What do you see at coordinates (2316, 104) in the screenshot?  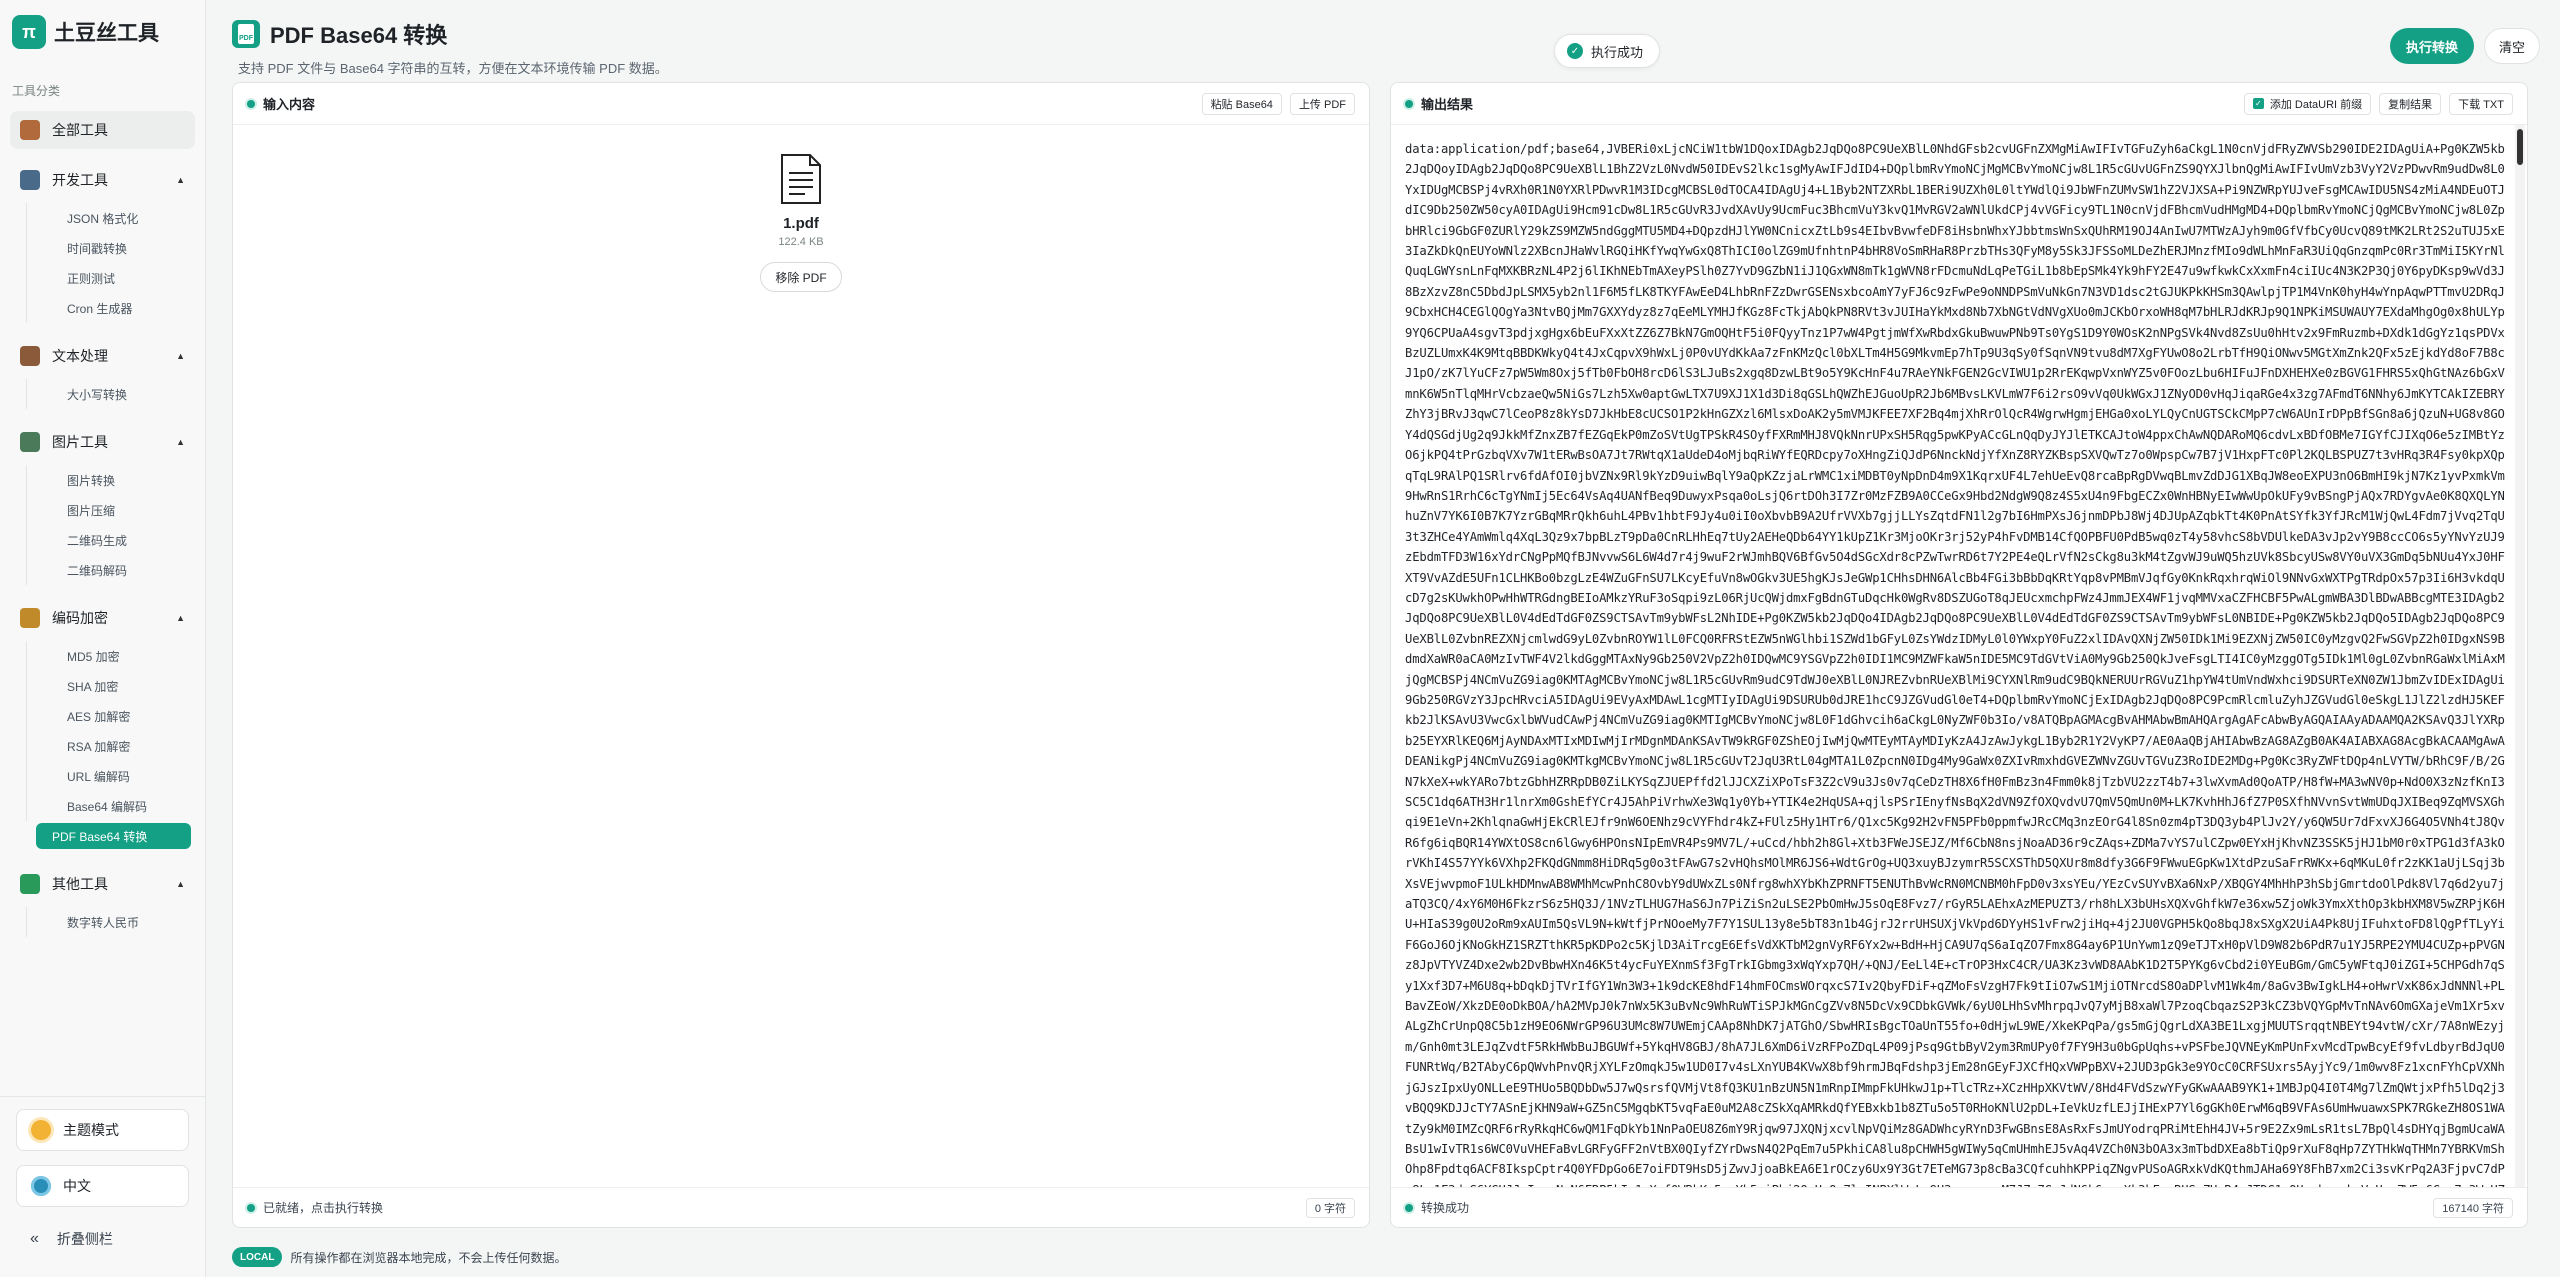 I see `datauri-label: 添加 DataURI 前缀` at bounding box center [2316, 104].